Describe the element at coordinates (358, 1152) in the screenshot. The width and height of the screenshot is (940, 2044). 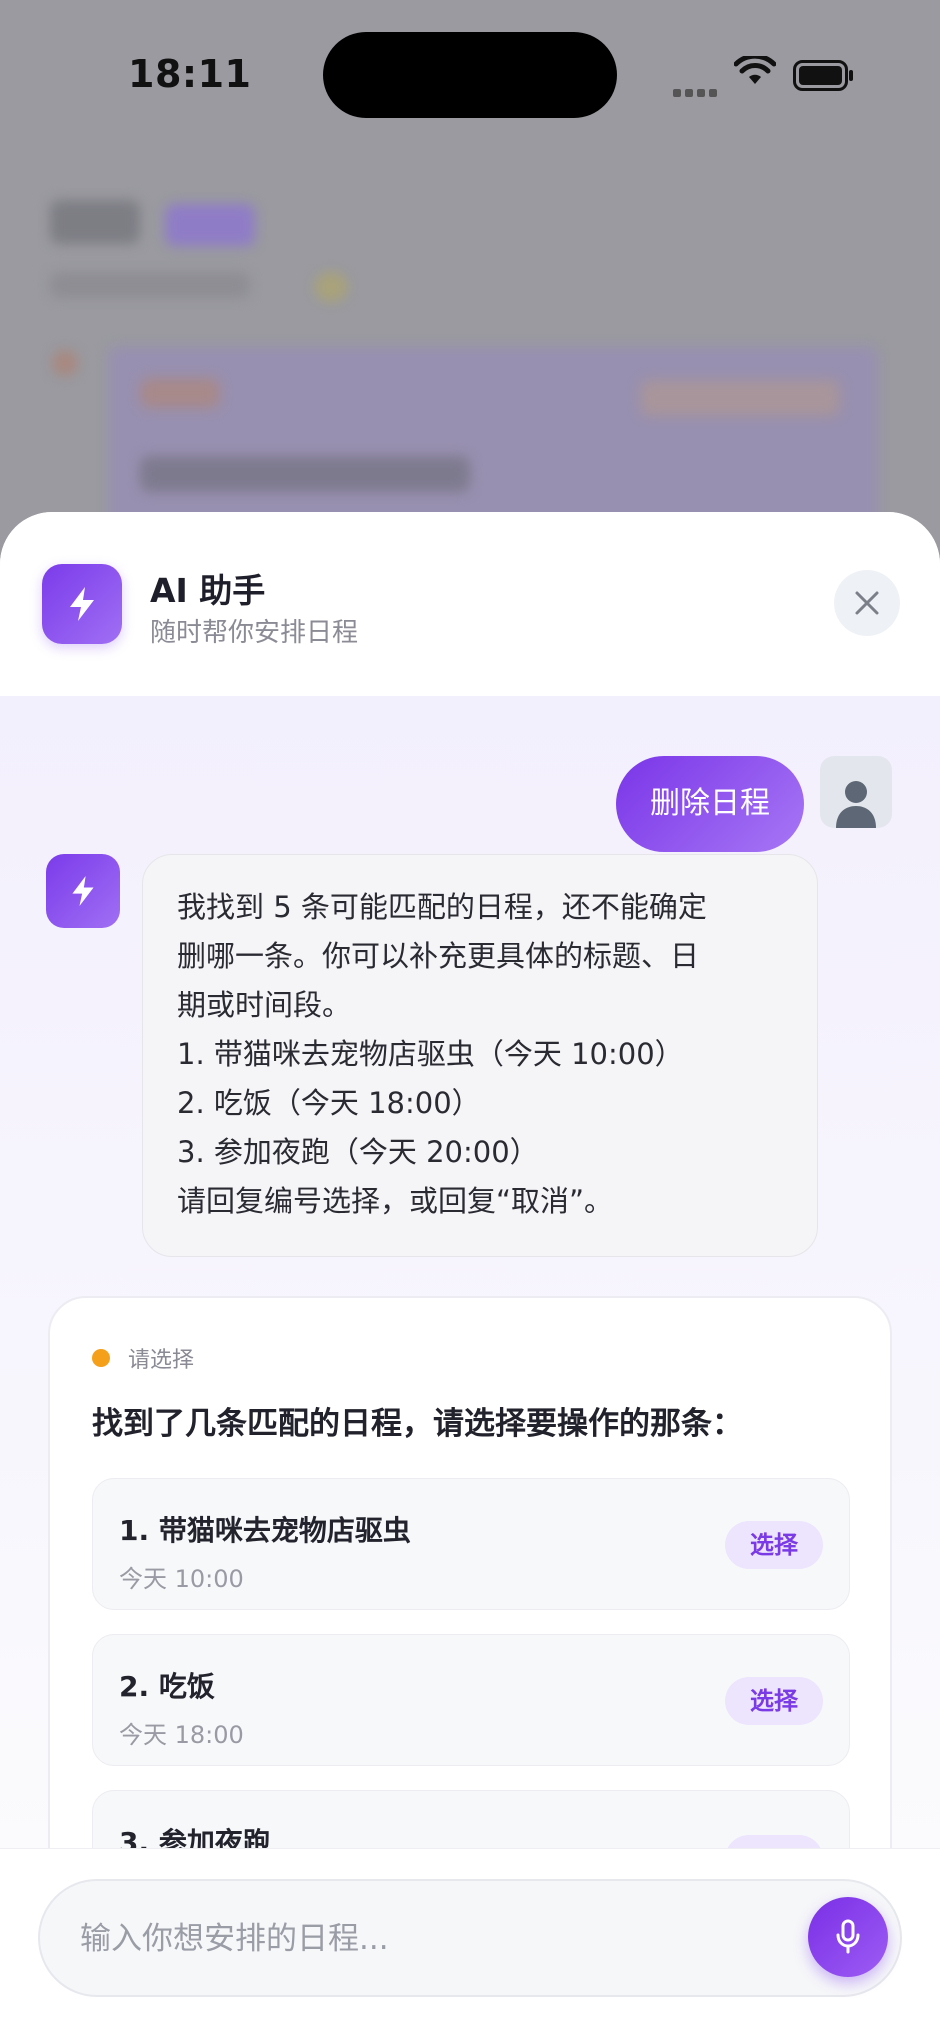
I see `message-line: 3. 参加夜跑（今天 20:00）` at that location.